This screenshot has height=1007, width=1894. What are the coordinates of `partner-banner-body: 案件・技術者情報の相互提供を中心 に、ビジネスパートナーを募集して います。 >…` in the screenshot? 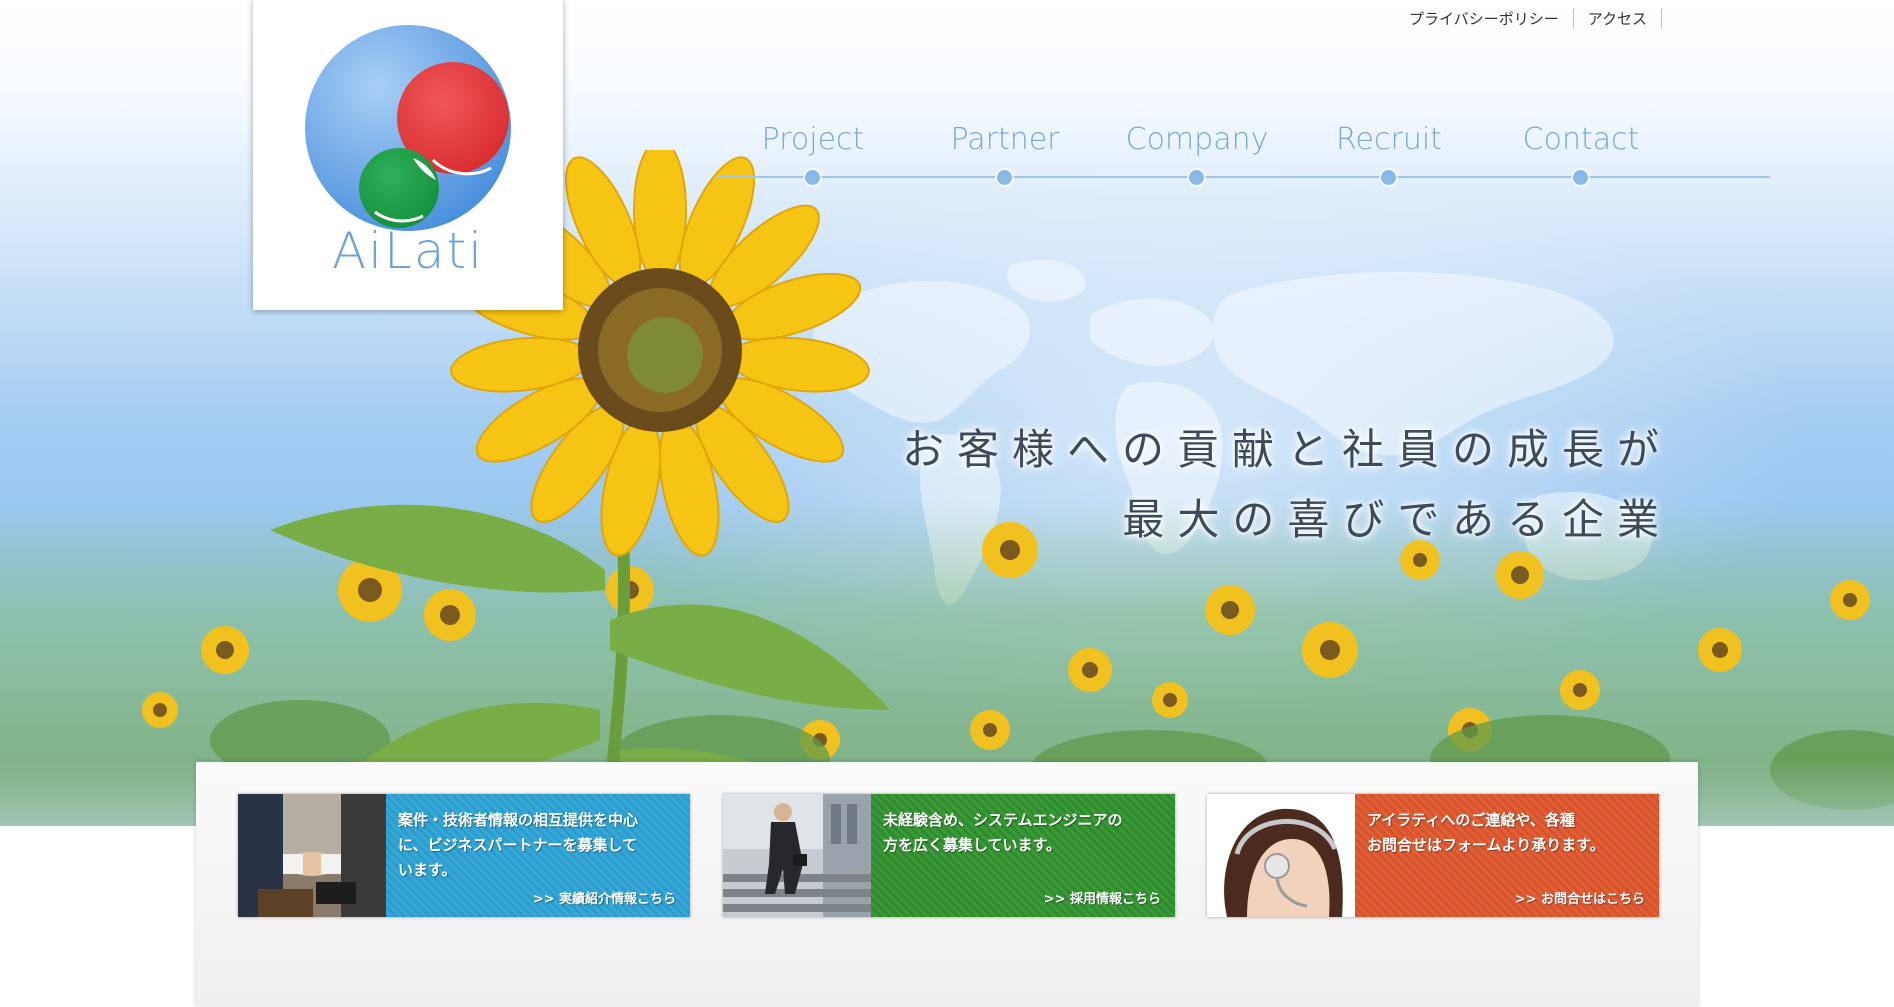 It's located at (538, 855).